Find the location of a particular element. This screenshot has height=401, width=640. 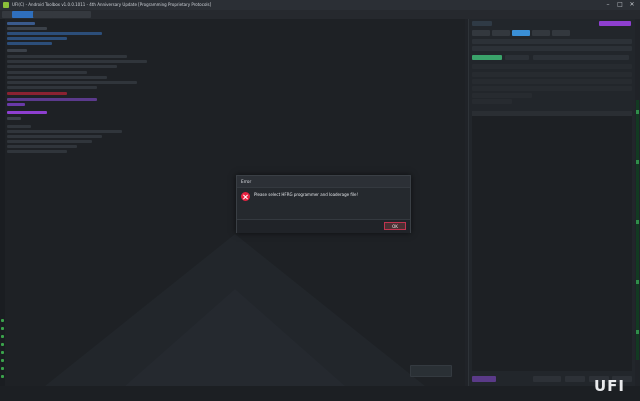

error-icon is located at coordinates (245, 196).